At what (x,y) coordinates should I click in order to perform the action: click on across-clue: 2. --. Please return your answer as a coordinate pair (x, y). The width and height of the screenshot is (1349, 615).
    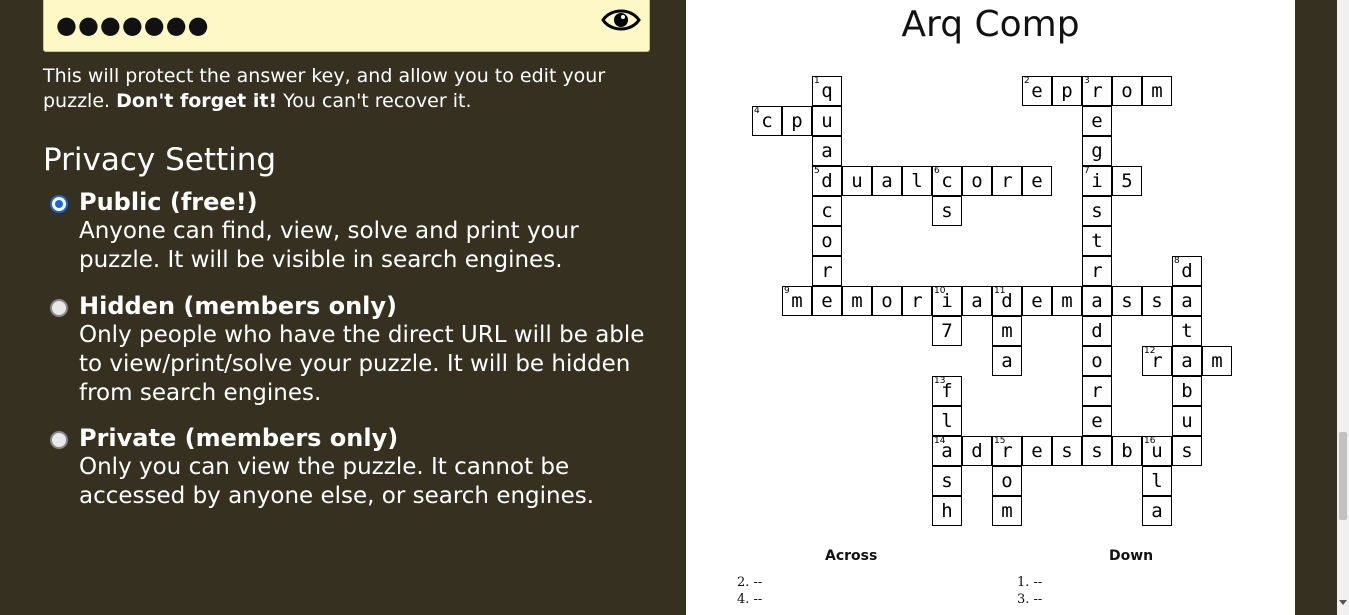
    Looking at the image, I should click on (750, 582).